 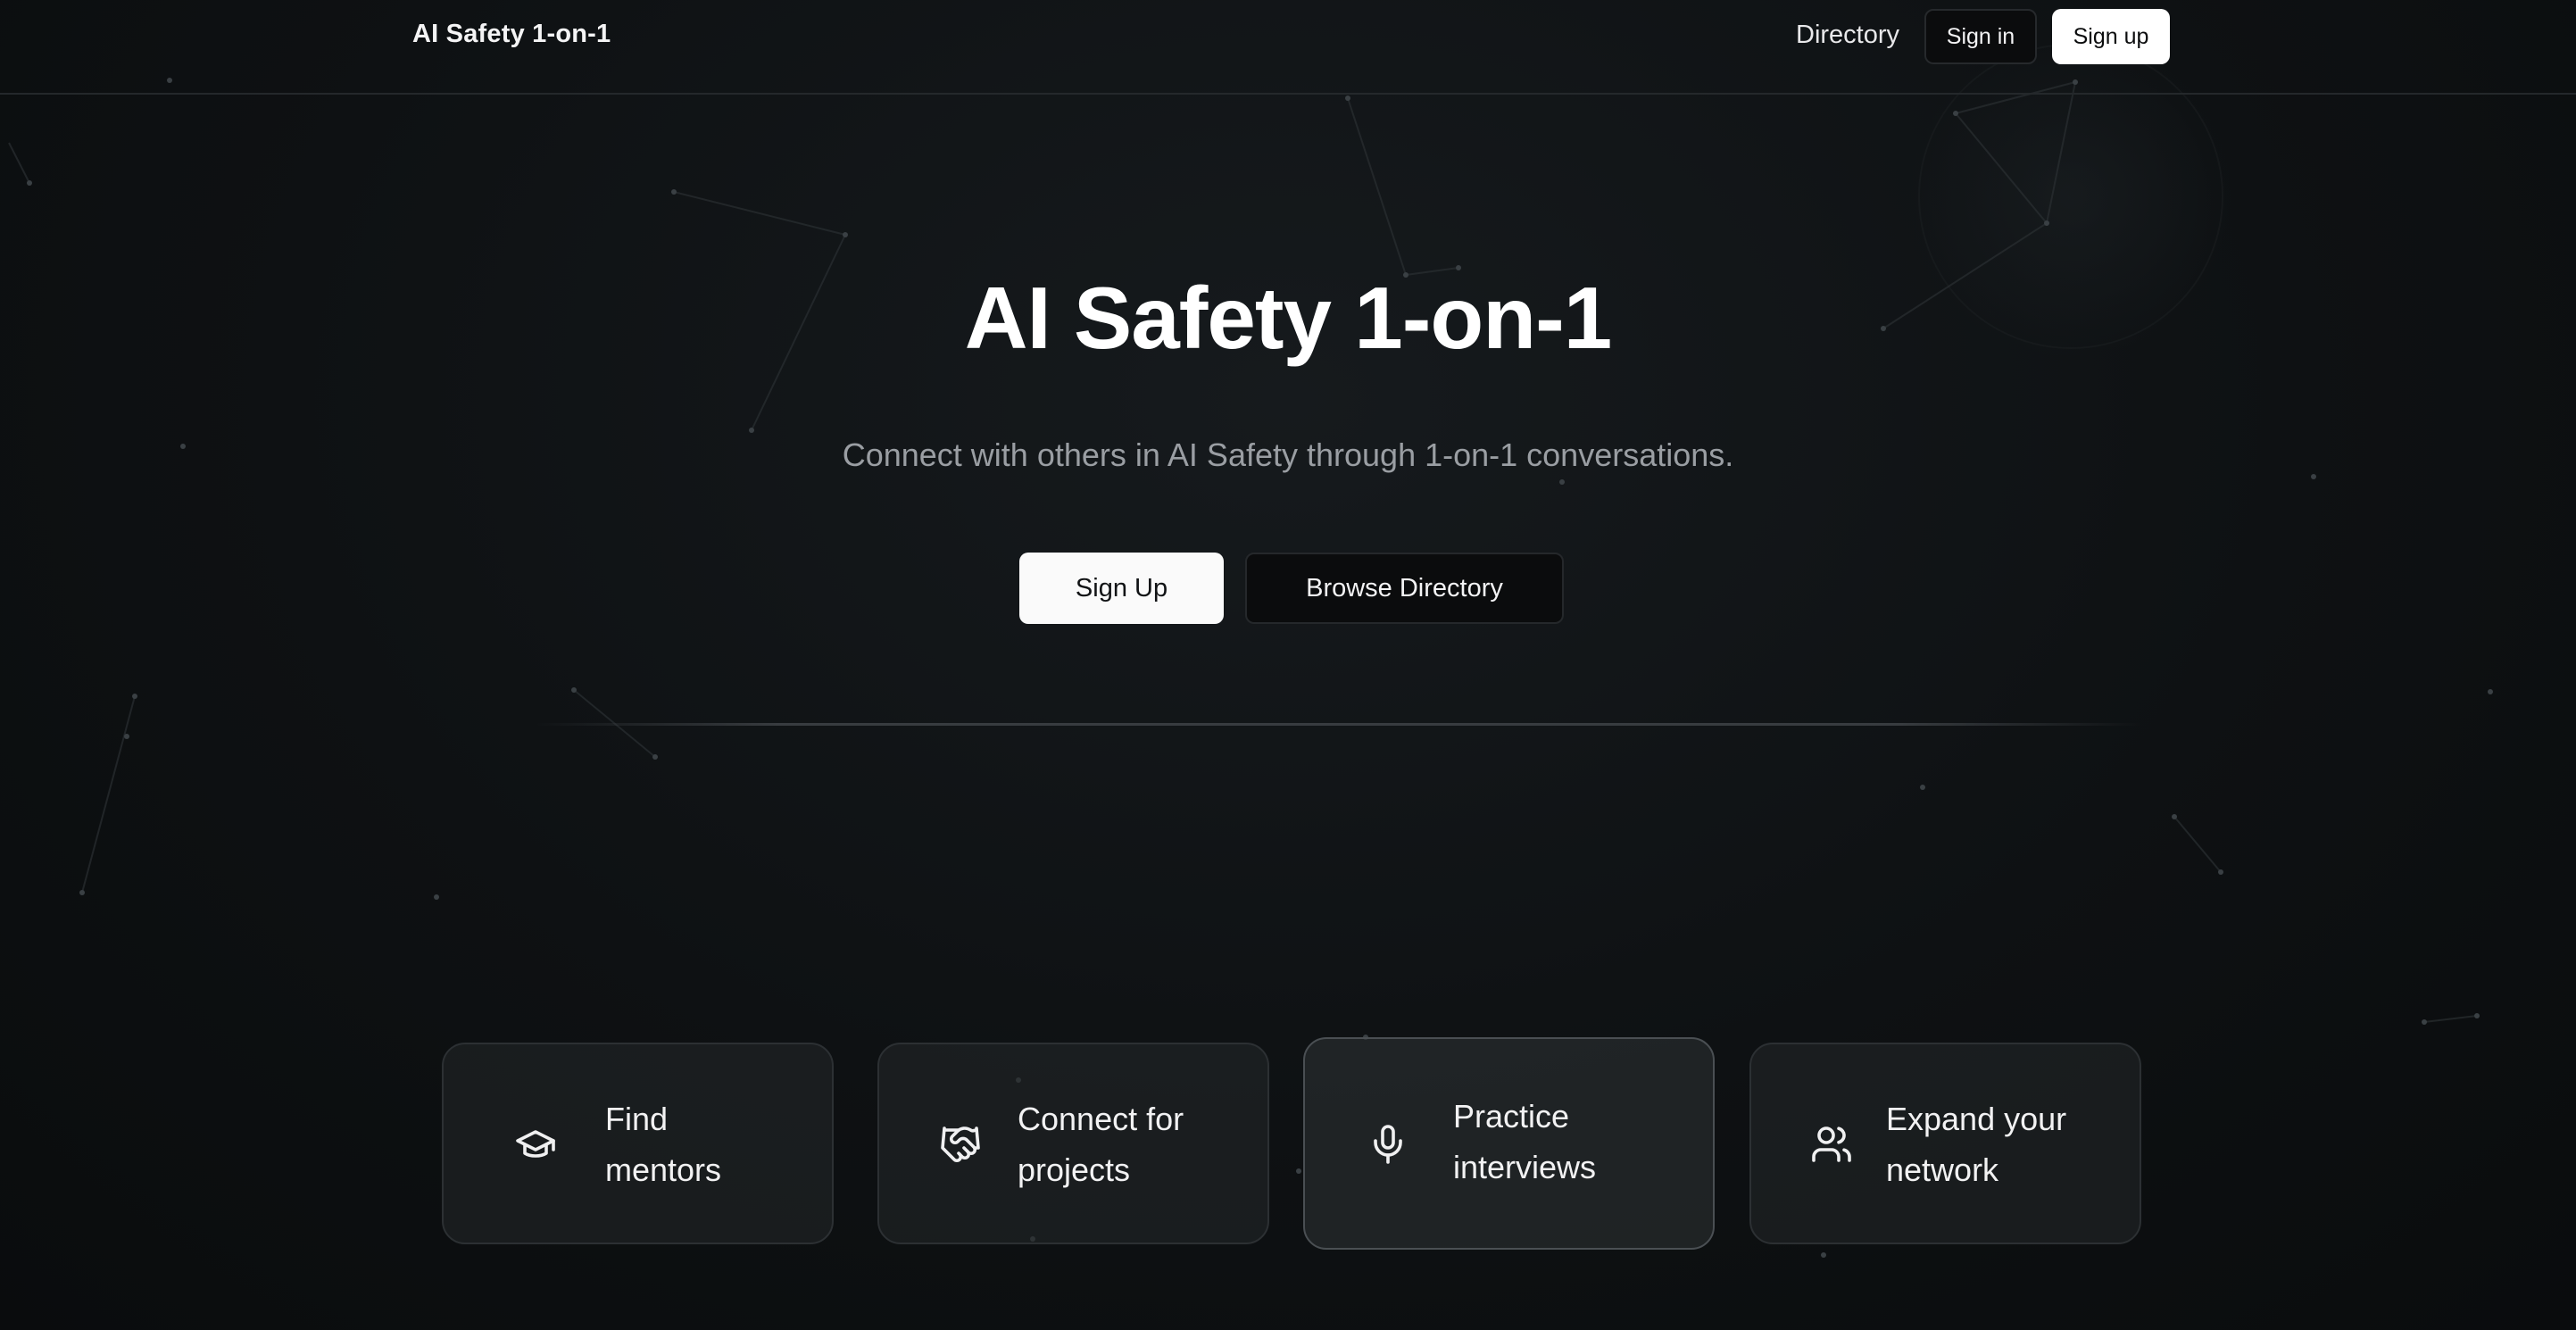 I want to click on nav-link-directory: Directory, so click(x=1848, y=35).